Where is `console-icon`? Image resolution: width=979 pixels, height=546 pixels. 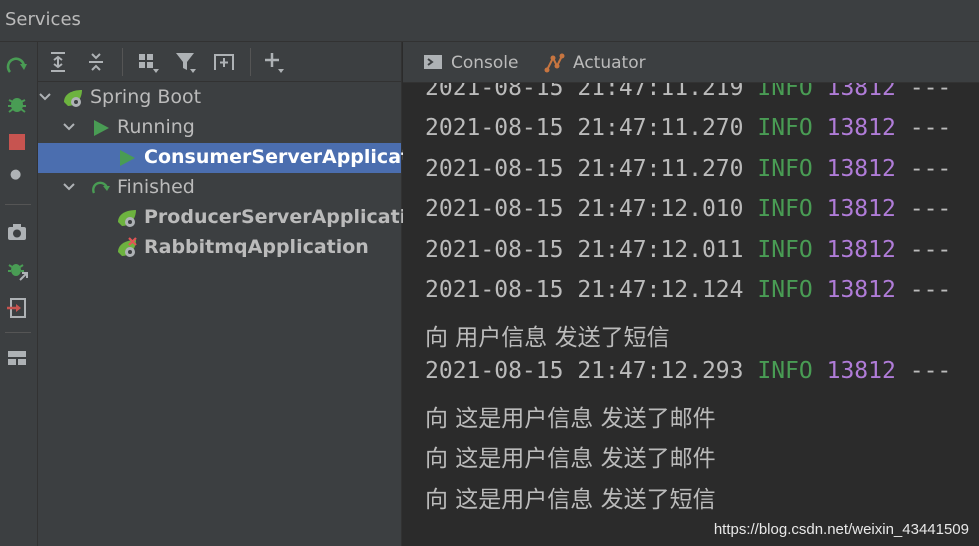 console-icon is located at coordinates (433, 62).